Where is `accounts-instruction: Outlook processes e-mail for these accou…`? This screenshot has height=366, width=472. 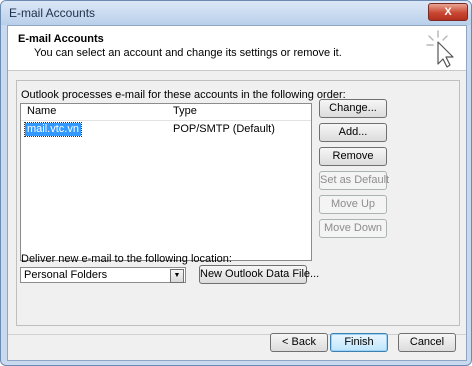 accounts-instruction: Outlook processes e-mail for these accou… is located at coordinates (183, 95).